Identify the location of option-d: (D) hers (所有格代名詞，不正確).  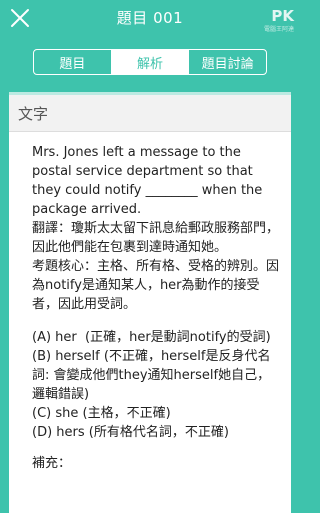
(130, 432).